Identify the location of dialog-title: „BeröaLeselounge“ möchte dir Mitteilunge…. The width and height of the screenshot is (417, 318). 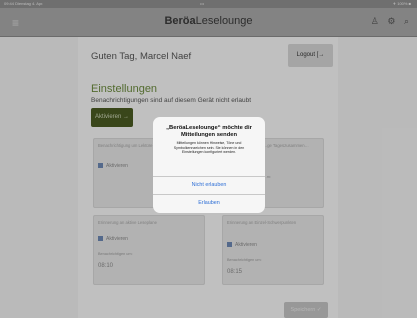
(209, 131).